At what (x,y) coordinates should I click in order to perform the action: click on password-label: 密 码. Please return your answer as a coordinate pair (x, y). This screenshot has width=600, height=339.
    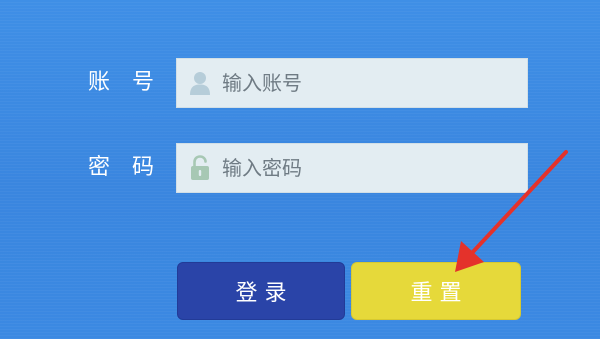
    Looking at the image, I should click on (121, 167).